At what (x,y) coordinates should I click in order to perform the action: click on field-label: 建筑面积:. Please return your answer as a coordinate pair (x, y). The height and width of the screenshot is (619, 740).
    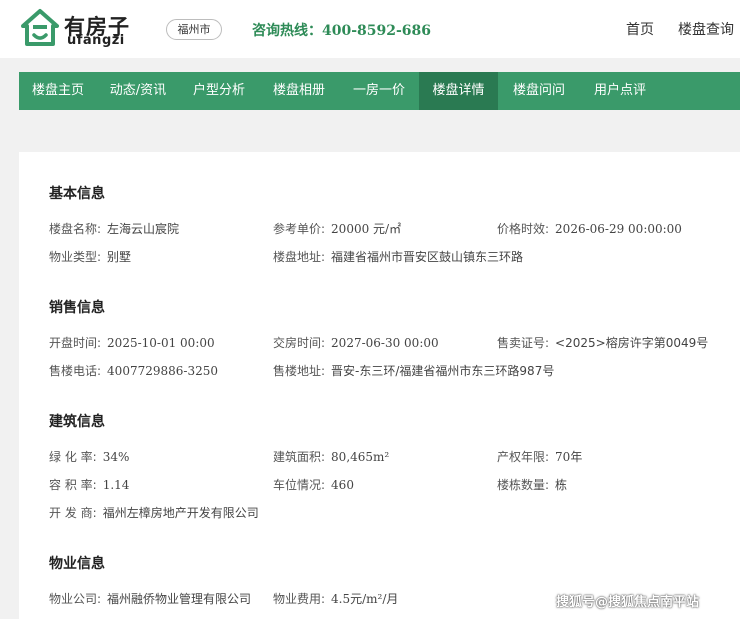
    Looking at the image, I should click on (299, 457).